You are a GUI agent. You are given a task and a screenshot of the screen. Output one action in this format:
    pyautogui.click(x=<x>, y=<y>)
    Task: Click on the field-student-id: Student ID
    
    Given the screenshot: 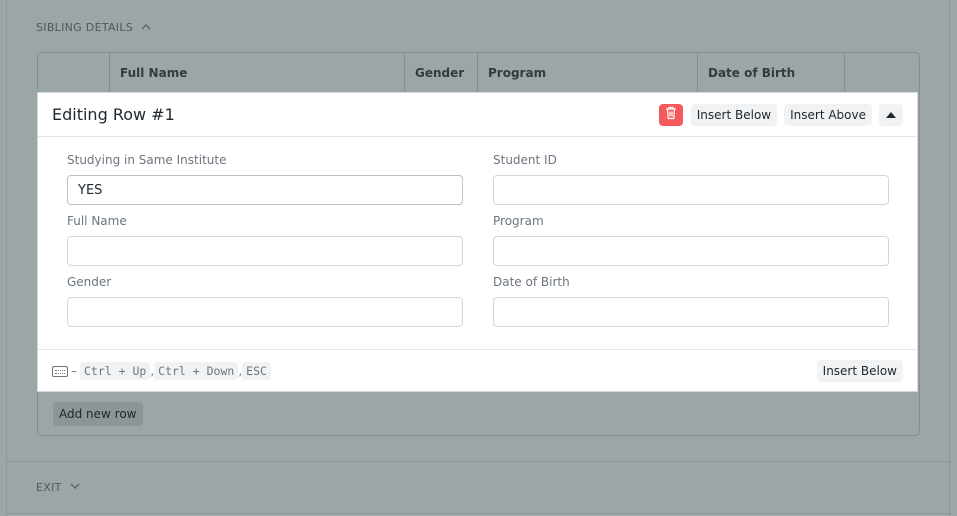 What is the action you would take?
    pyautogui.click(x=691, y=179)
    